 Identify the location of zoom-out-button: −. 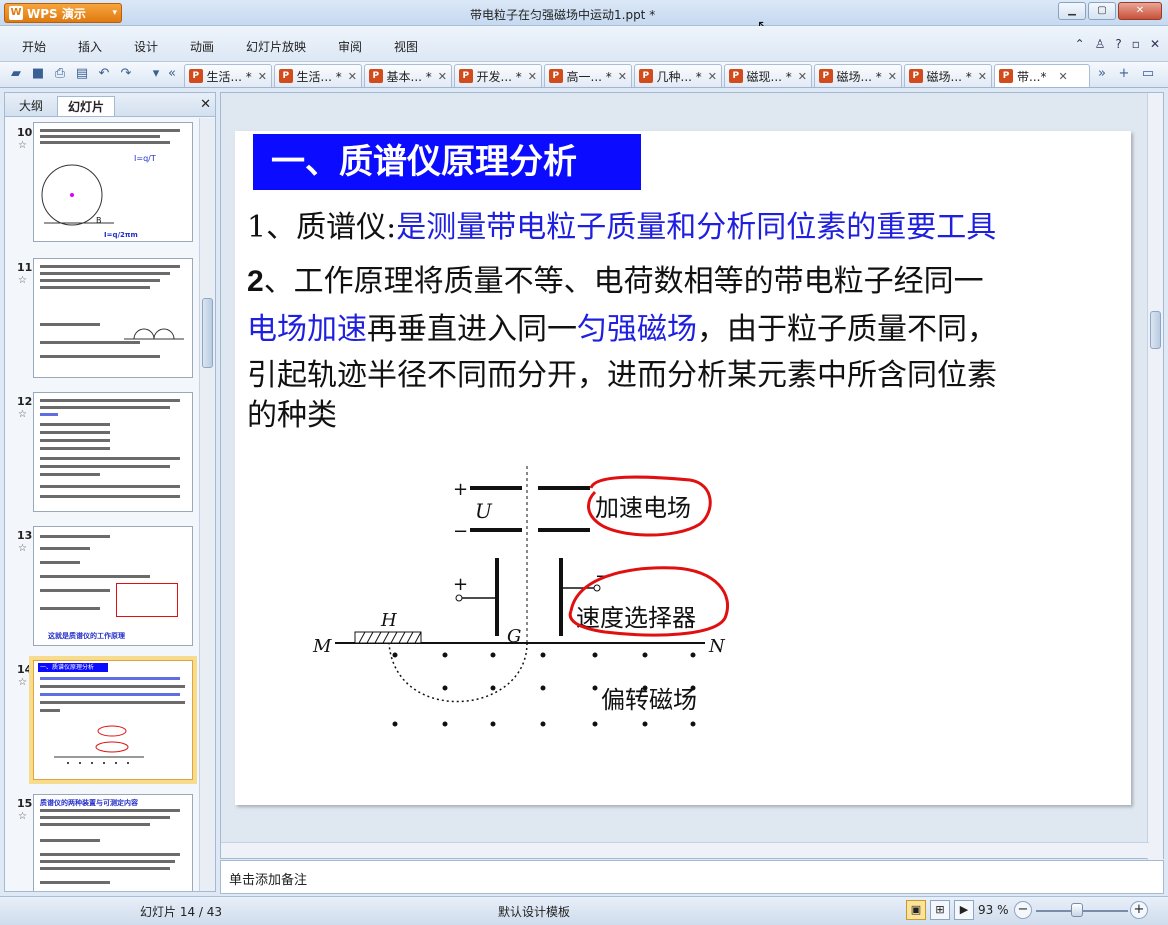
(1023, 910).